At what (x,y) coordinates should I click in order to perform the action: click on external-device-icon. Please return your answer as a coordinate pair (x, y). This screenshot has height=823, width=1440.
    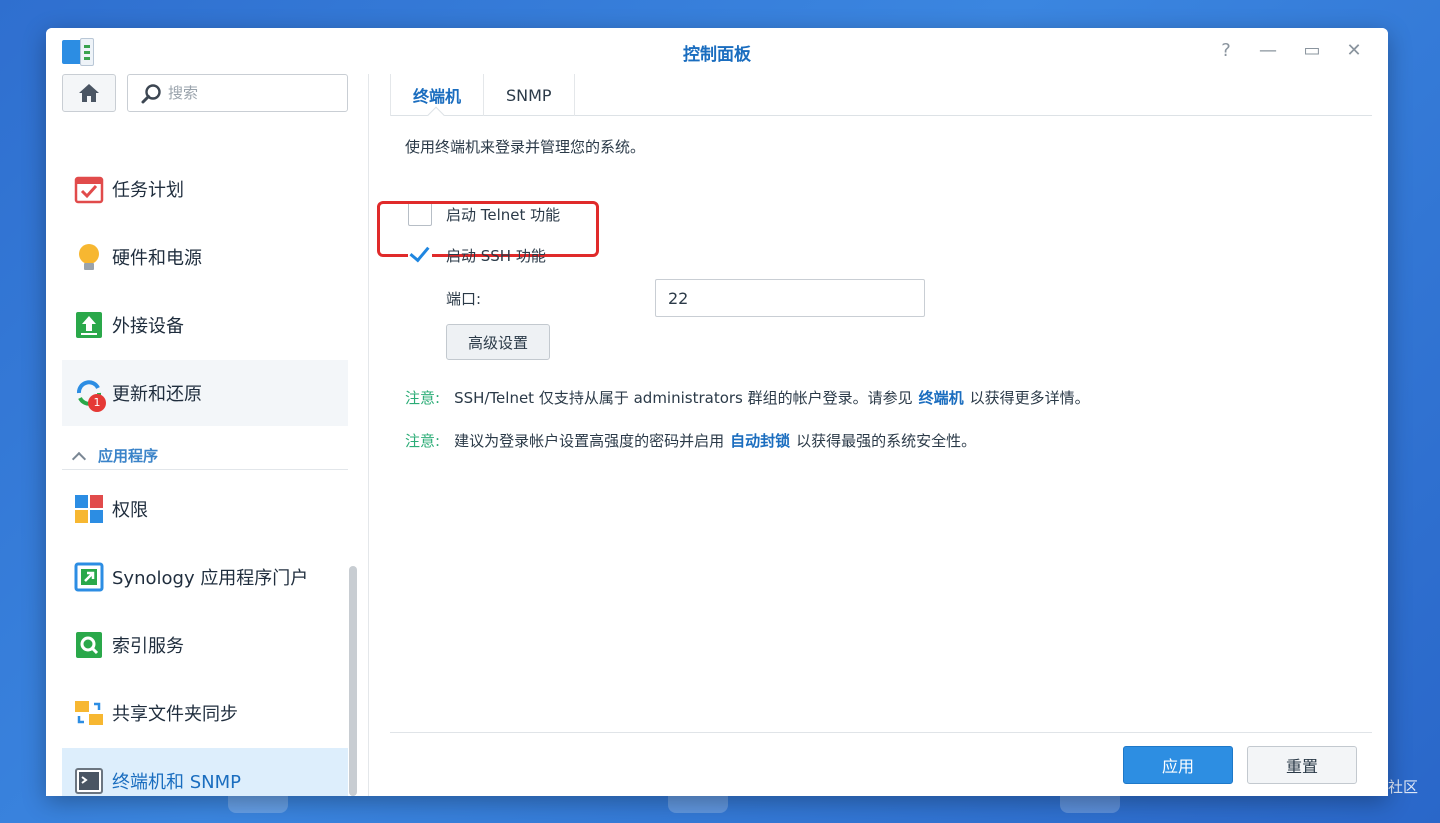
    Looking at the image, I should click on (89, 325).